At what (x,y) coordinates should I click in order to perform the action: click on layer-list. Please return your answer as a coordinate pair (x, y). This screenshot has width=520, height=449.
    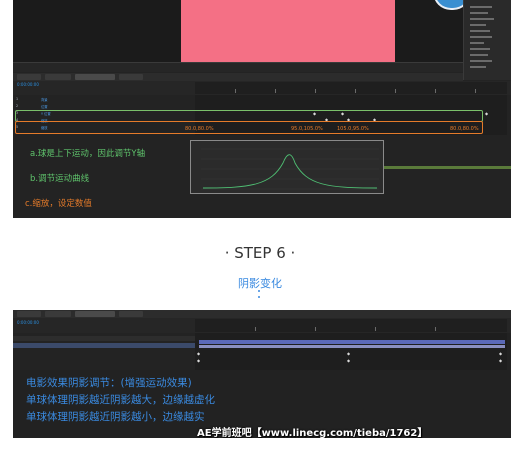
    Looking at the image, I should click on (104, 351).